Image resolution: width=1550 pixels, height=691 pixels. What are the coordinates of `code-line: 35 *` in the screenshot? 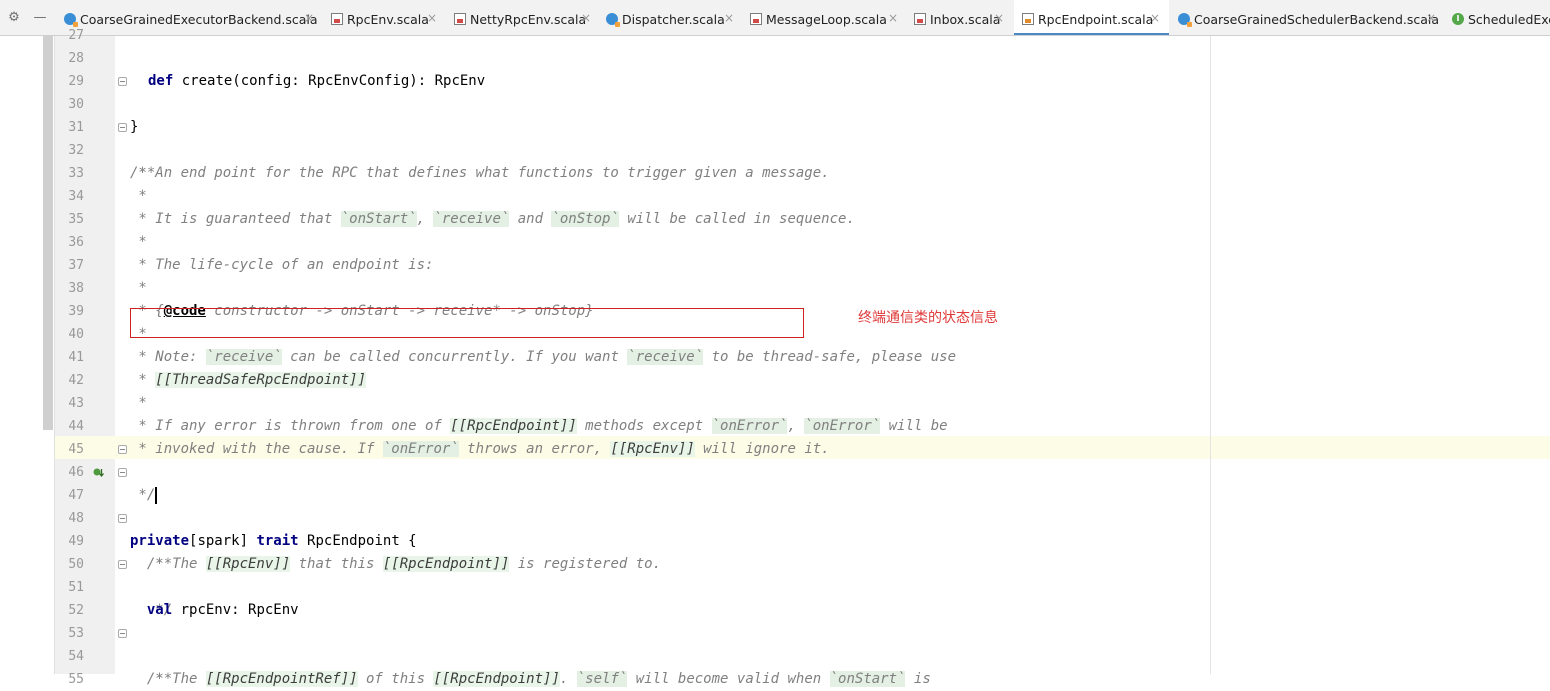 It's located at (775, 229).